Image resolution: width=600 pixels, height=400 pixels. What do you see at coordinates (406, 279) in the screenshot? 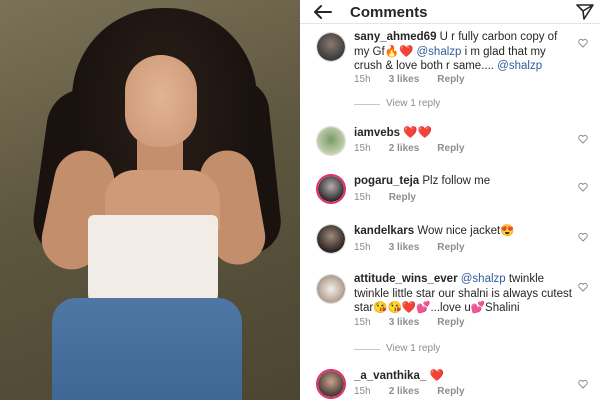
I see `comment-username: attitude_wins_ever` at bounding box center [406, 279].